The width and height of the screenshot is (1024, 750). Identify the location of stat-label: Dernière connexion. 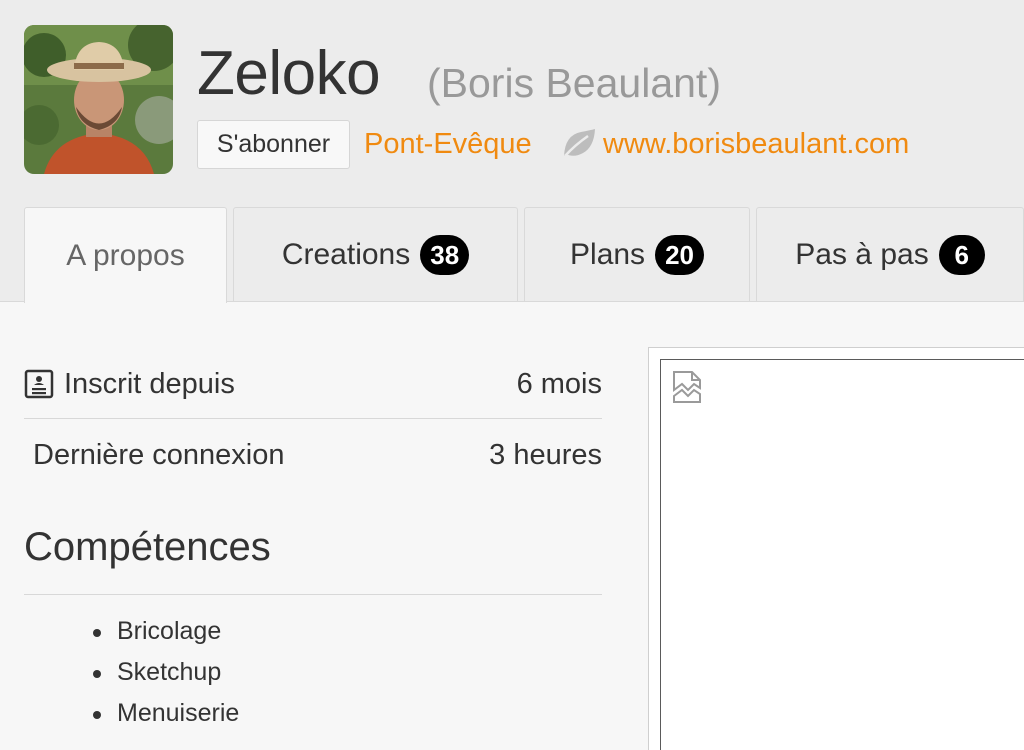
(159, 454).